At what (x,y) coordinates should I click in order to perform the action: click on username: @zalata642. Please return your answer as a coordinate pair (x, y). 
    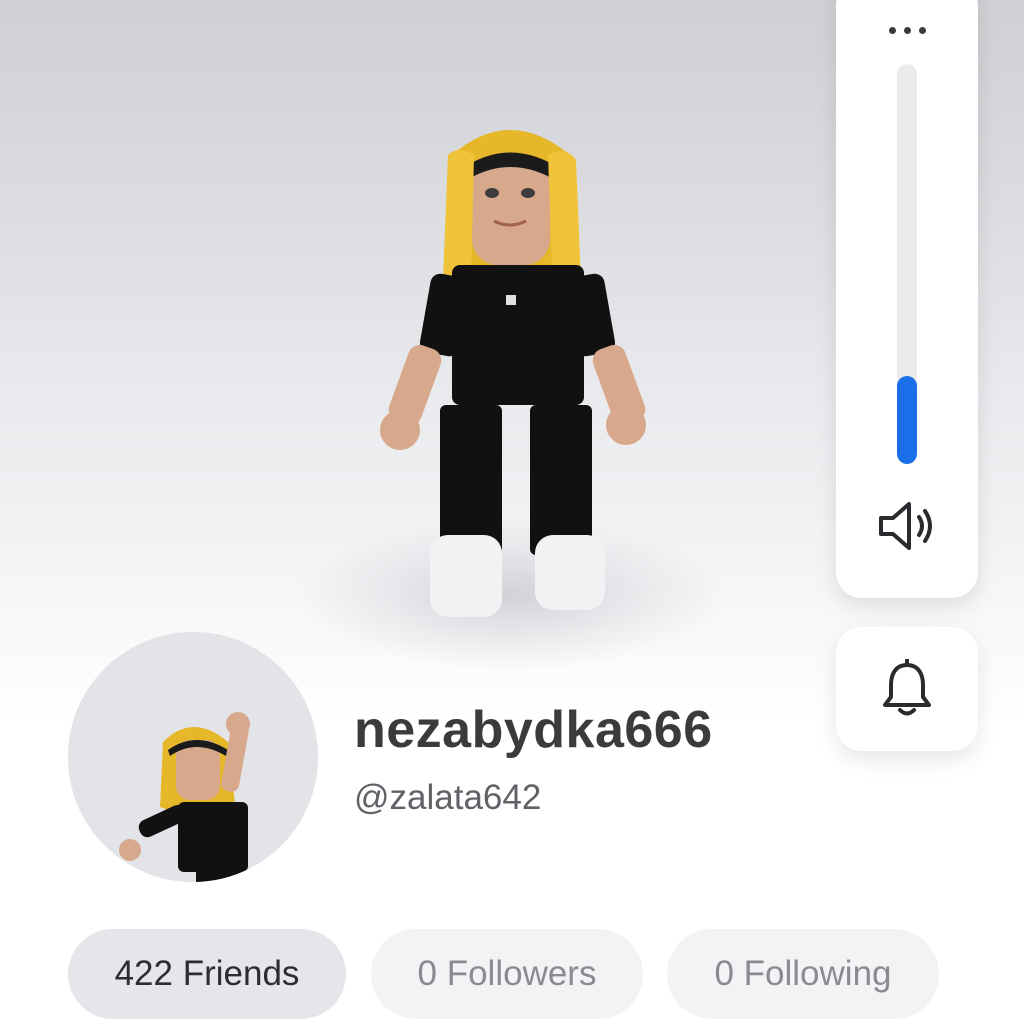
    Looking at the image, I should click on (448, 797).